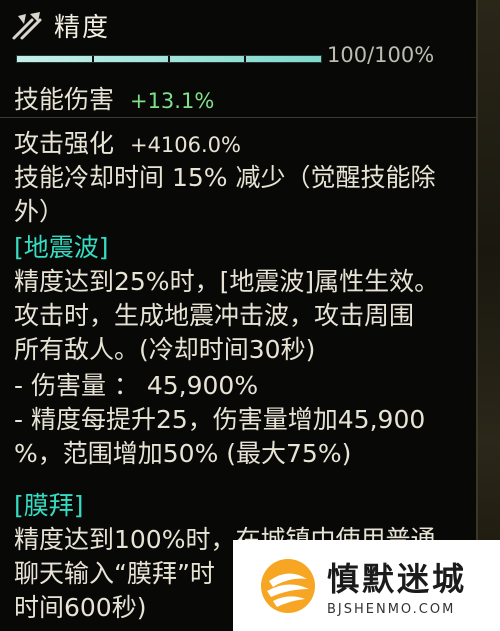  I want to click on watermark-logo: 慎默迷城 BJSHENMO.COM, so click(366, 585).